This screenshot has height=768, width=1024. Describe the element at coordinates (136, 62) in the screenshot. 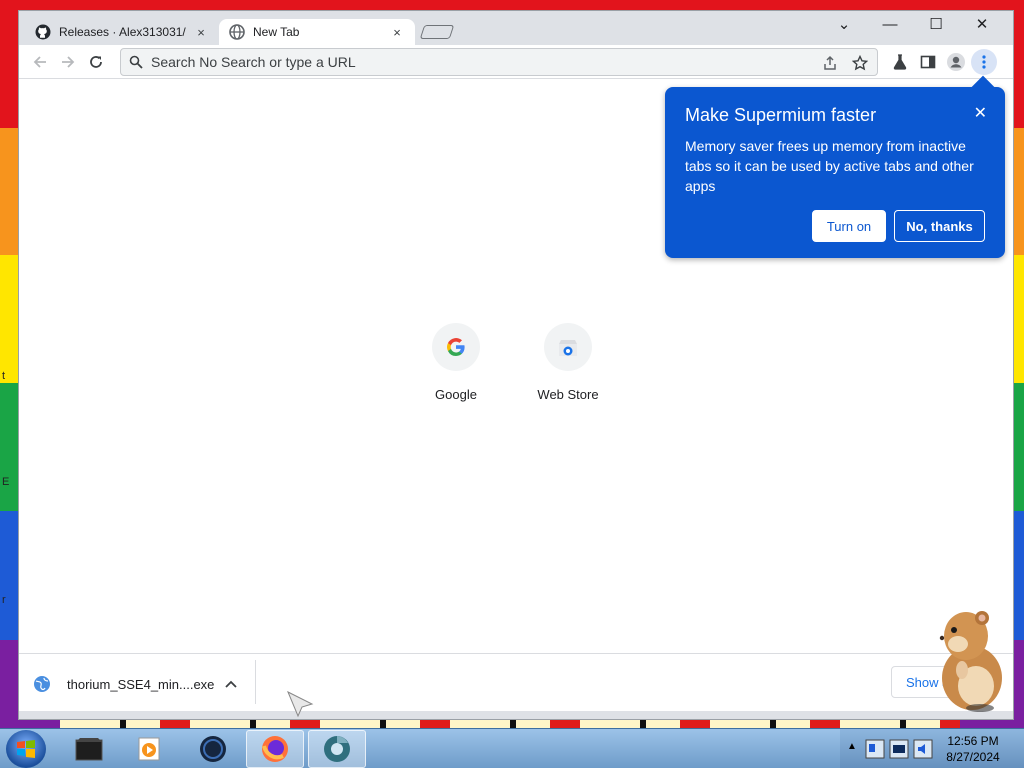

I see `search-icon` at that location.